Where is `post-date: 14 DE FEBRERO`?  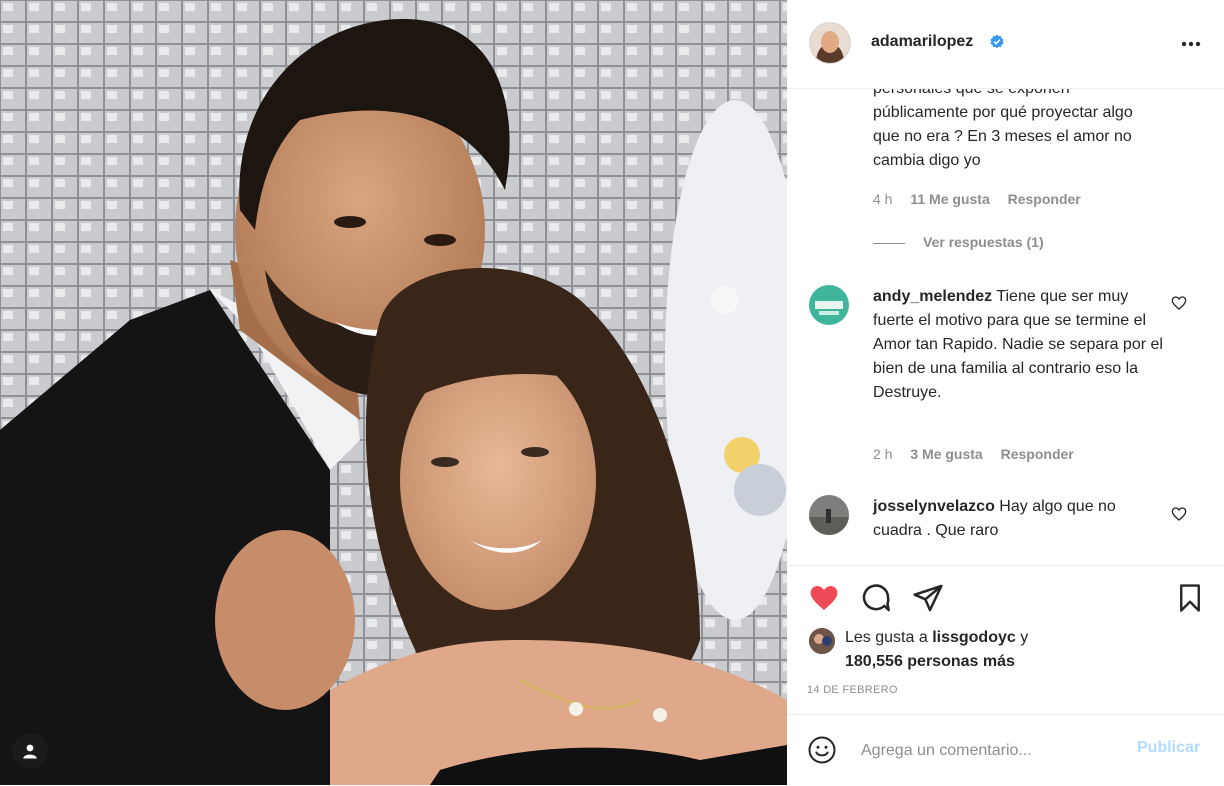
post-date: 14 DE FEBRERO is located at coordinates (852, 690).